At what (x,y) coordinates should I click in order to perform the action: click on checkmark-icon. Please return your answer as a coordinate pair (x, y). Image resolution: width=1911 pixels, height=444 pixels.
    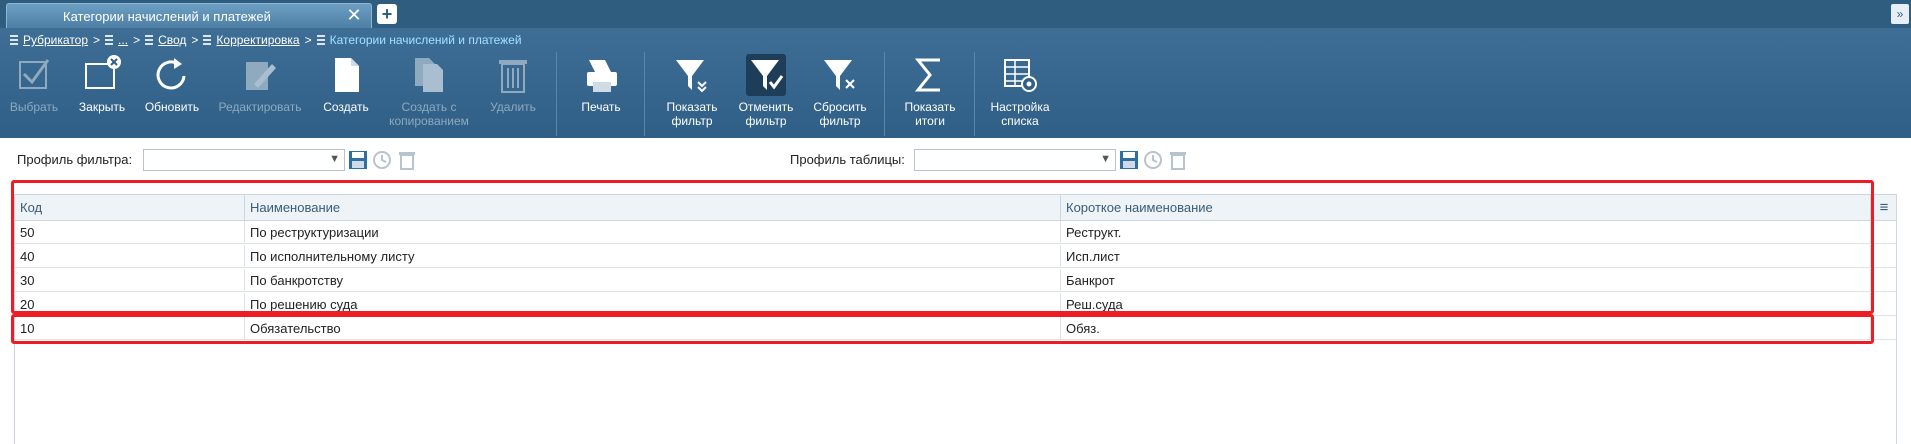
    Looking at the image, I should click on (34, 74).